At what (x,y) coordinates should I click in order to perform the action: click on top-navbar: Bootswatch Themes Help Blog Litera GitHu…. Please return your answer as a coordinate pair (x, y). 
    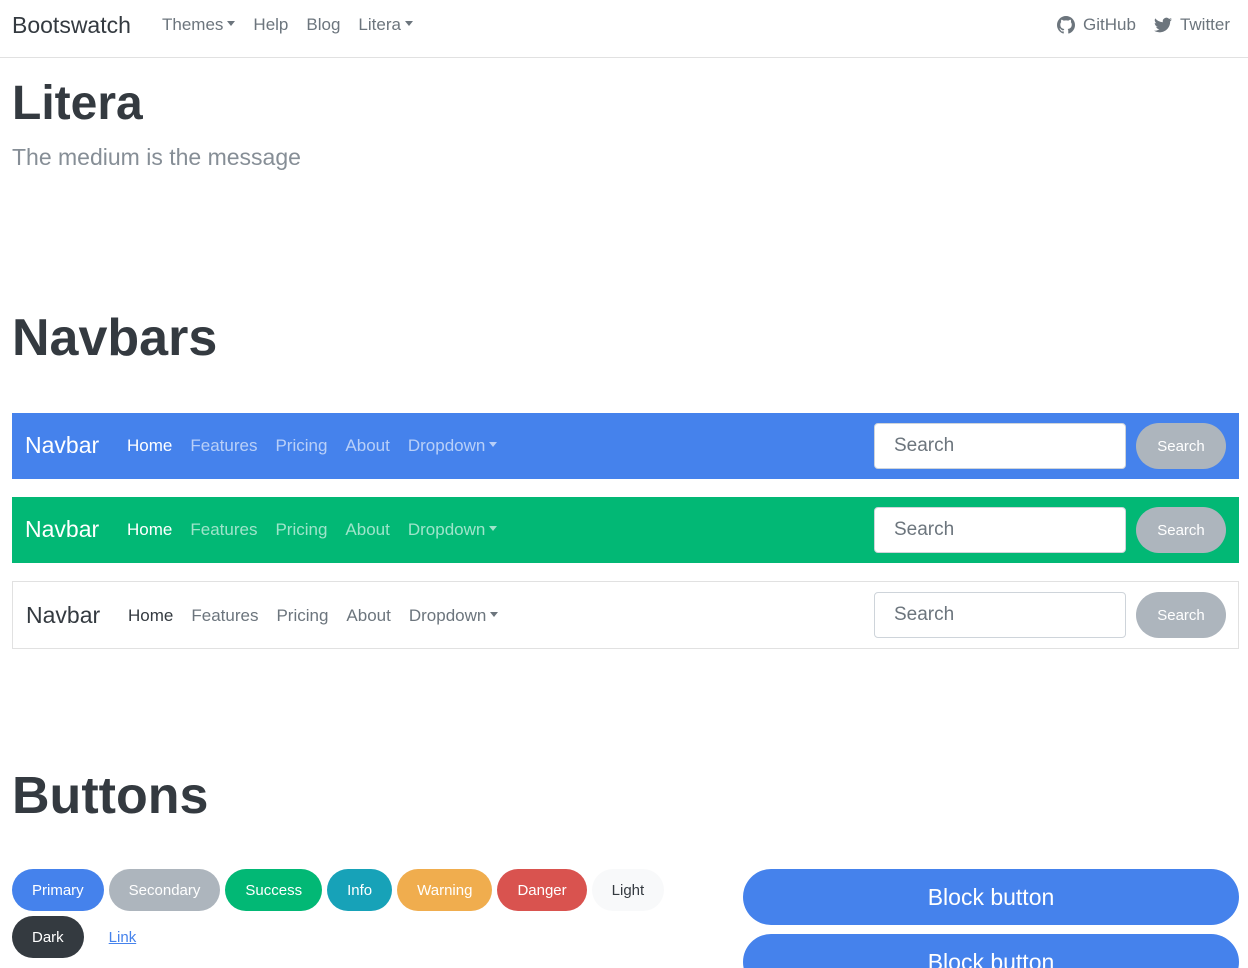
    Looking at the image, I should click on (624, 29).